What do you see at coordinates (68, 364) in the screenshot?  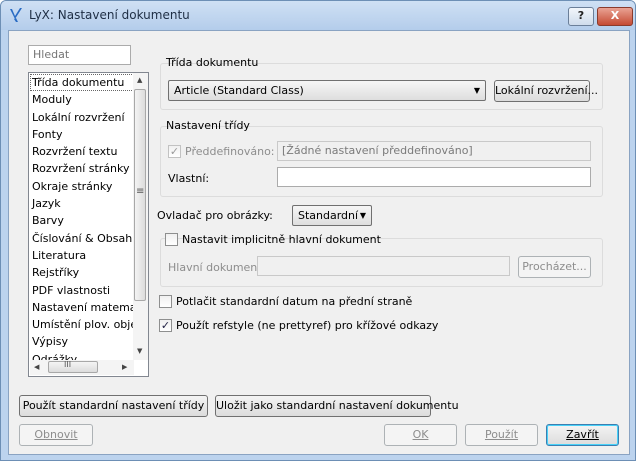 I see `grip-icon: III` at bounding box center [68, 364].